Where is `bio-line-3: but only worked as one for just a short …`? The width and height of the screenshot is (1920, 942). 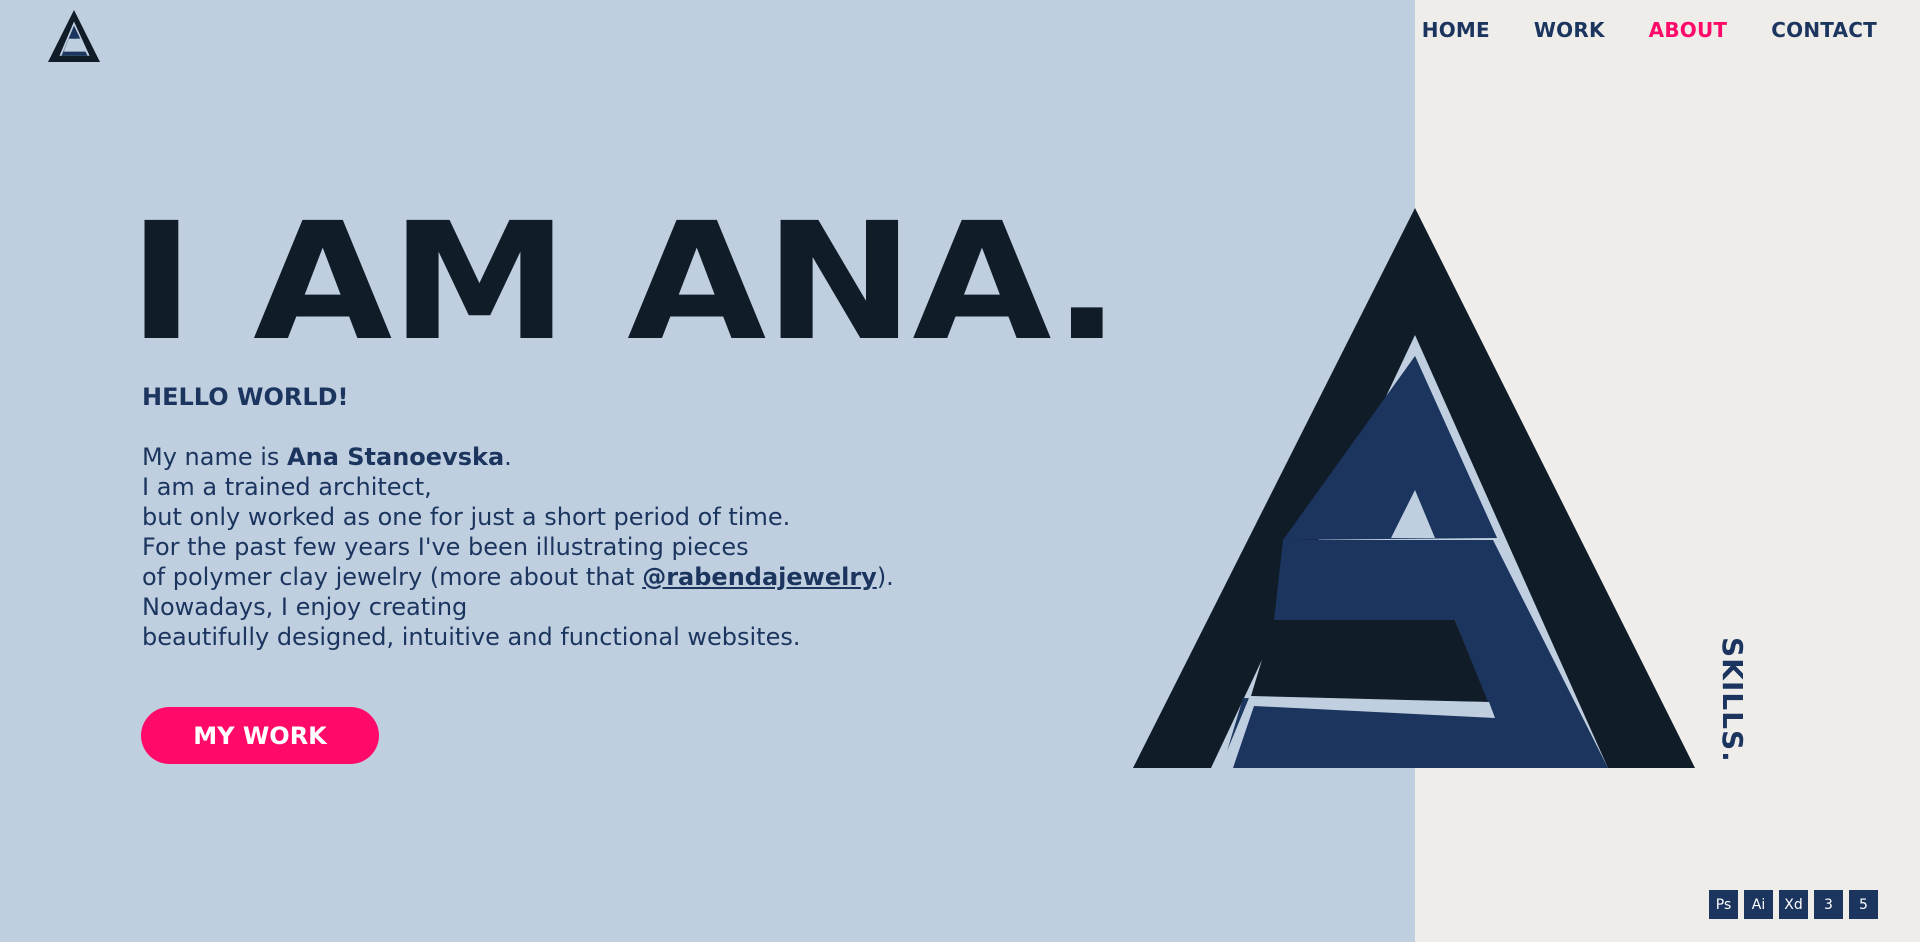 bio-line-3: but only worked as one for just a short … is located at coordinates (466, 517).